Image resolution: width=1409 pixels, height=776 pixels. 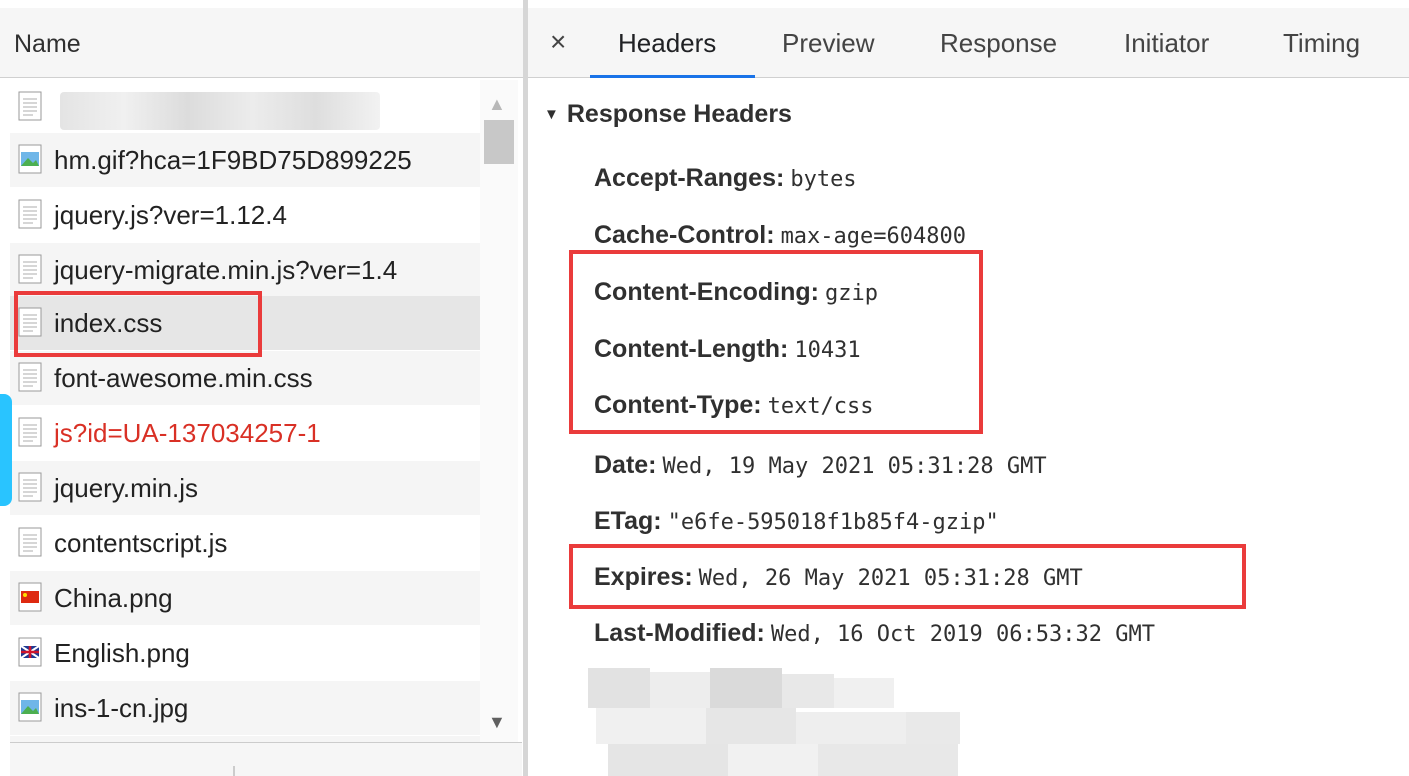 I want to click on list-item: hm.gif?hca=1F9BD75D899225, so click(x=245, y=160).